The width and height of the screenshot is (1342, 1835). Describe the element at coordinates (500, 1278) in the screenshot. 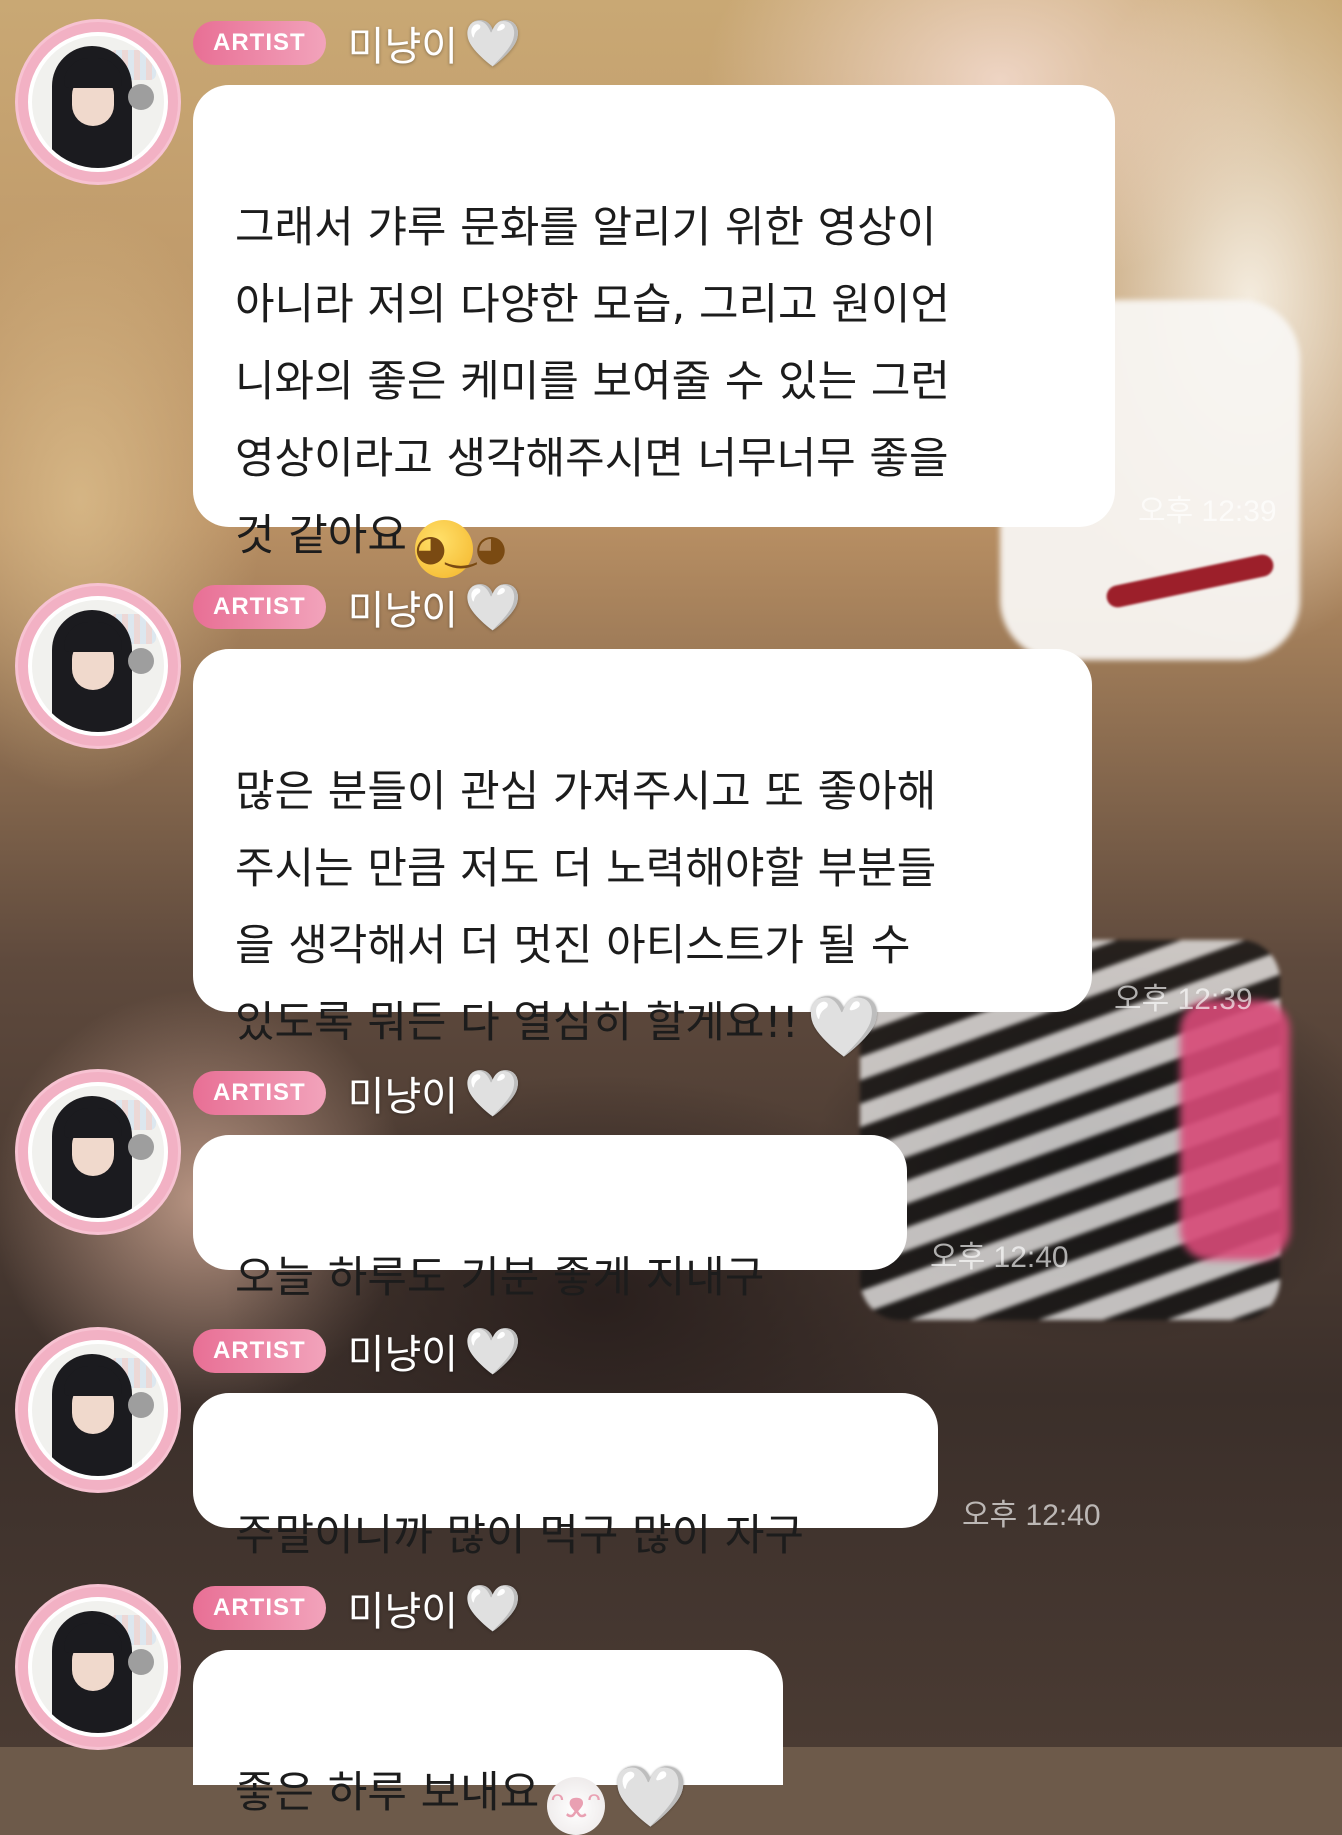

I see `message-text: 오늘 하루도 기분 좋게 지내구` at that location.